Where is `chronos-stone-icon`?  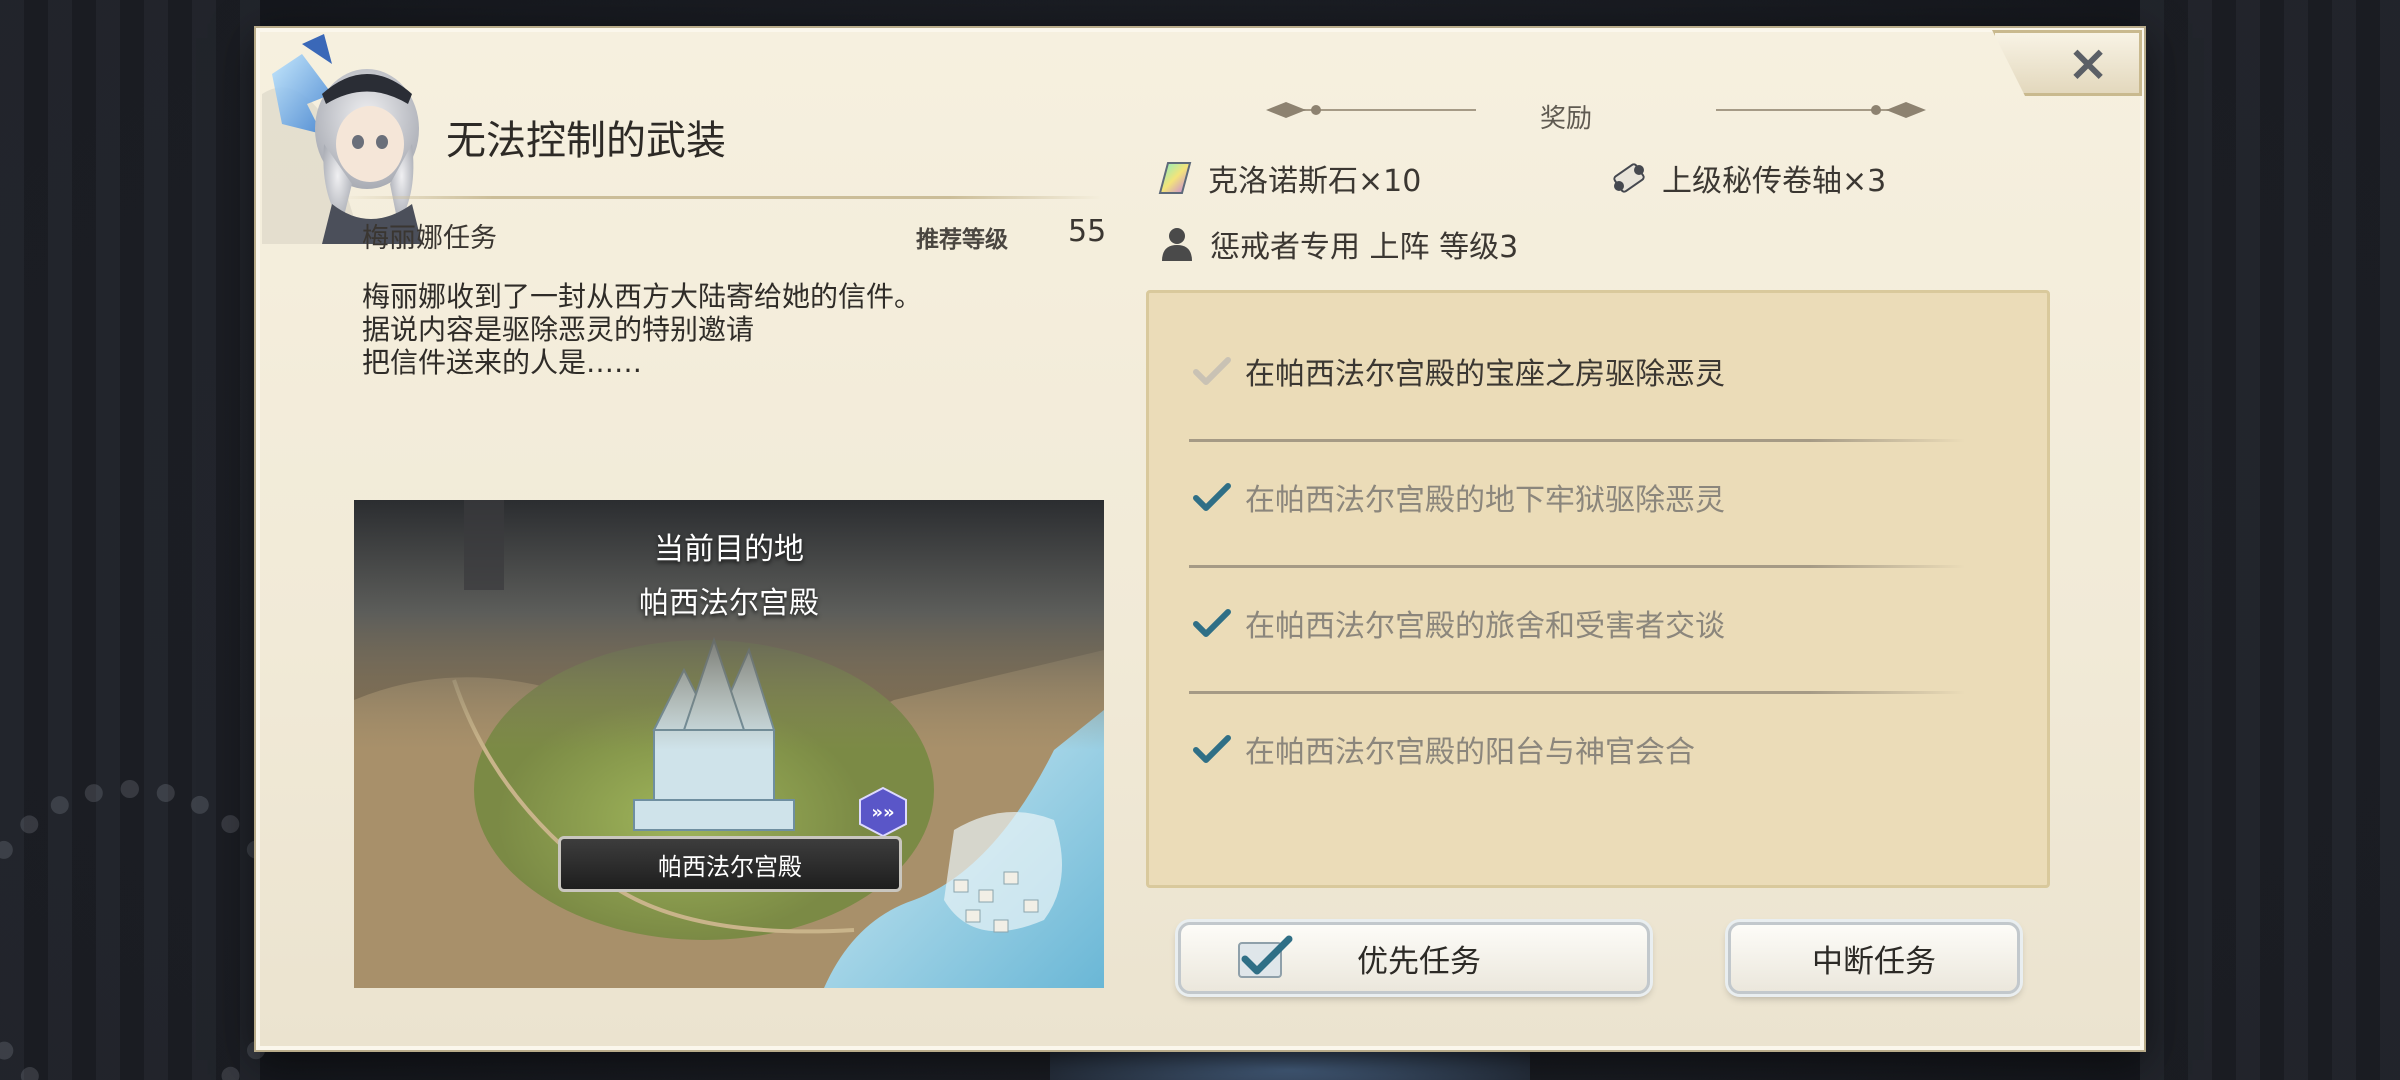
chronos-stone-icon is located at coordinates (1175, 178).